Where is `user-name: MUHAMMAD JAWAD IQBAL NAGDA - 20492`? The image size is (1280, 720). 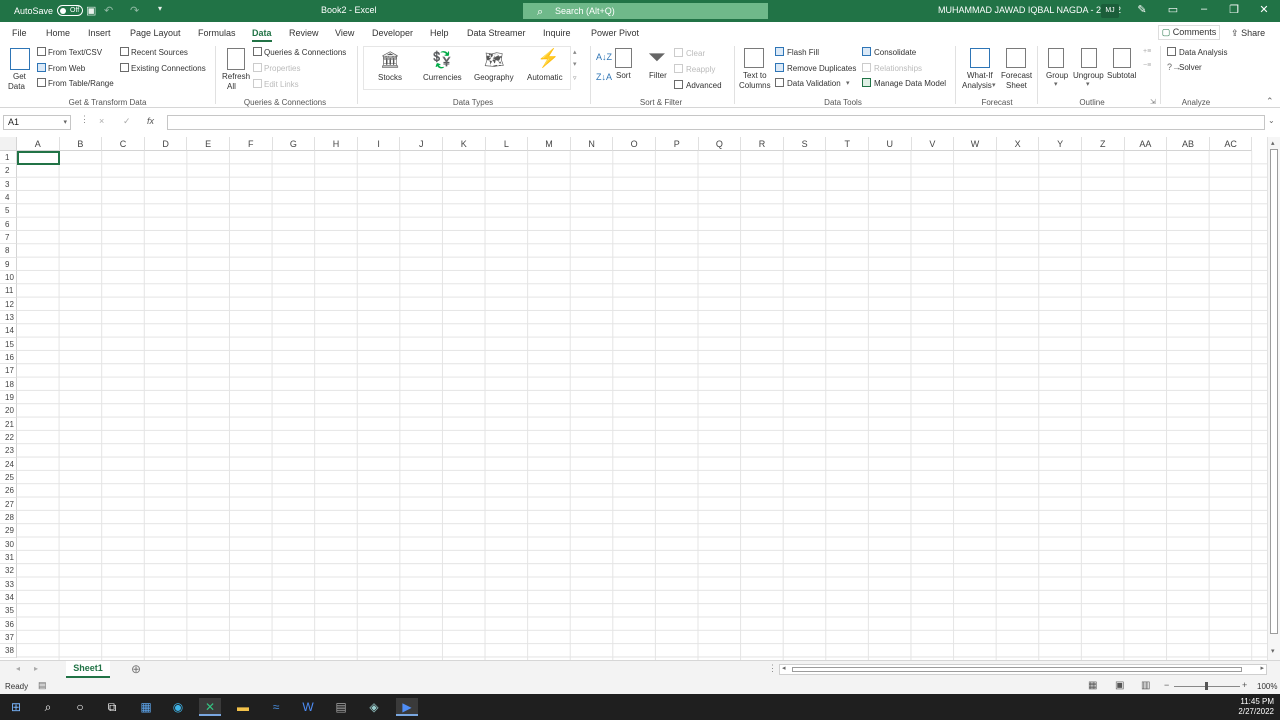
user-name: MUHAMMAD JAWAD IQBAL NAGDA - 20492 is located at coordinates (1029, 10).